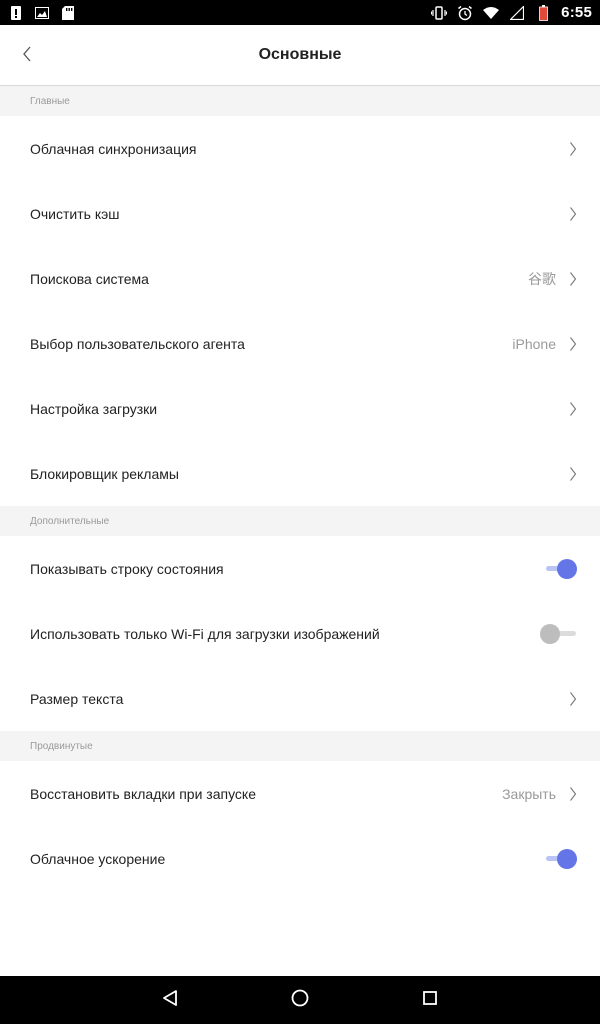  Describe the element at coordinates (300, 521) in the screenshot. I see `section-header-extra: Дополнительные` at that location.